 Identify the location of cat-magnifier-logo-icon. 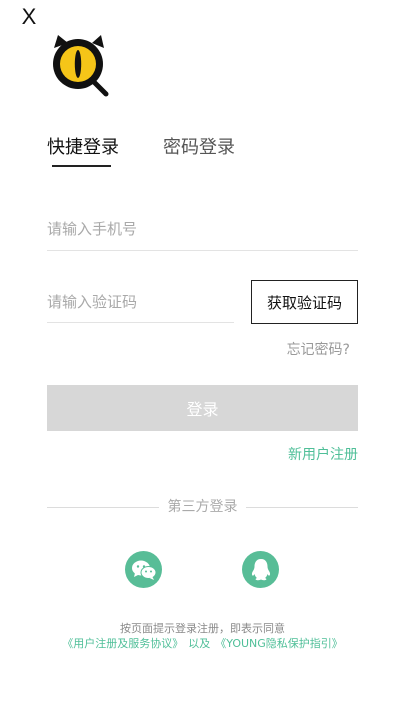
(81, 66).